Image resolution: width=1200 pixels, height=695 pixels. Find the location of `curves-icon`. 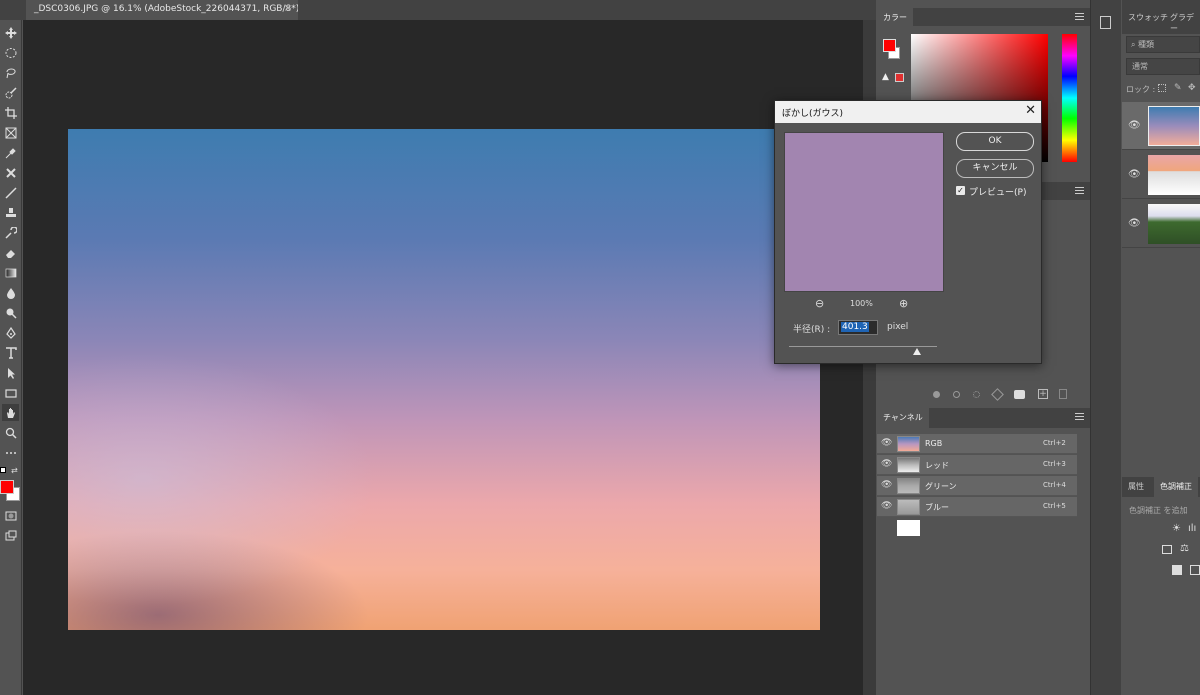

curves-icon is located at coordinates (1167, 549).